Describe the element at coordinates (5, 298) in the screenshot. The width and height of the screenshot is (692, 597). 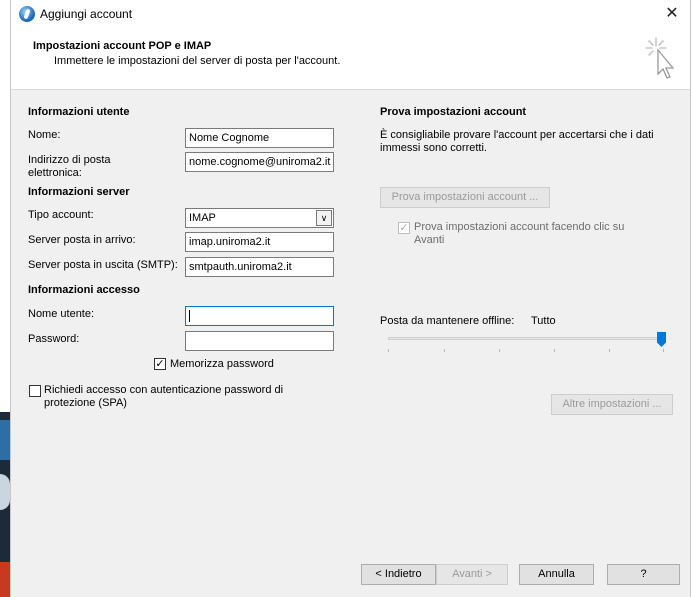
I see `desktop-background` at that location.